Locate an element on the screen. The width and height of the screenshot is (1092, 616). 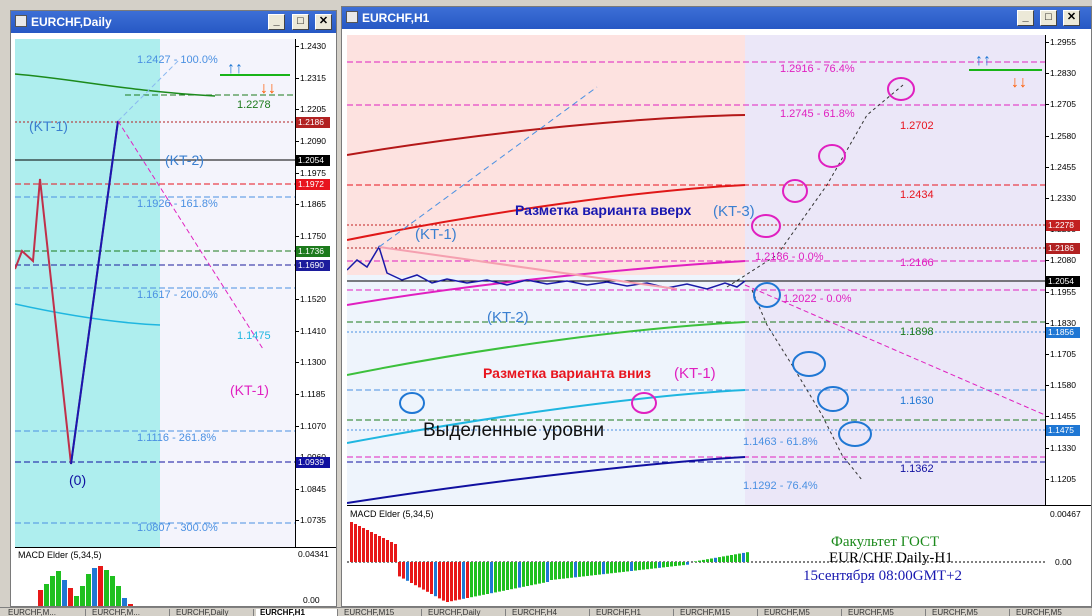
price-axis-tick: 1.1300 is located at coordinates (311, 362).